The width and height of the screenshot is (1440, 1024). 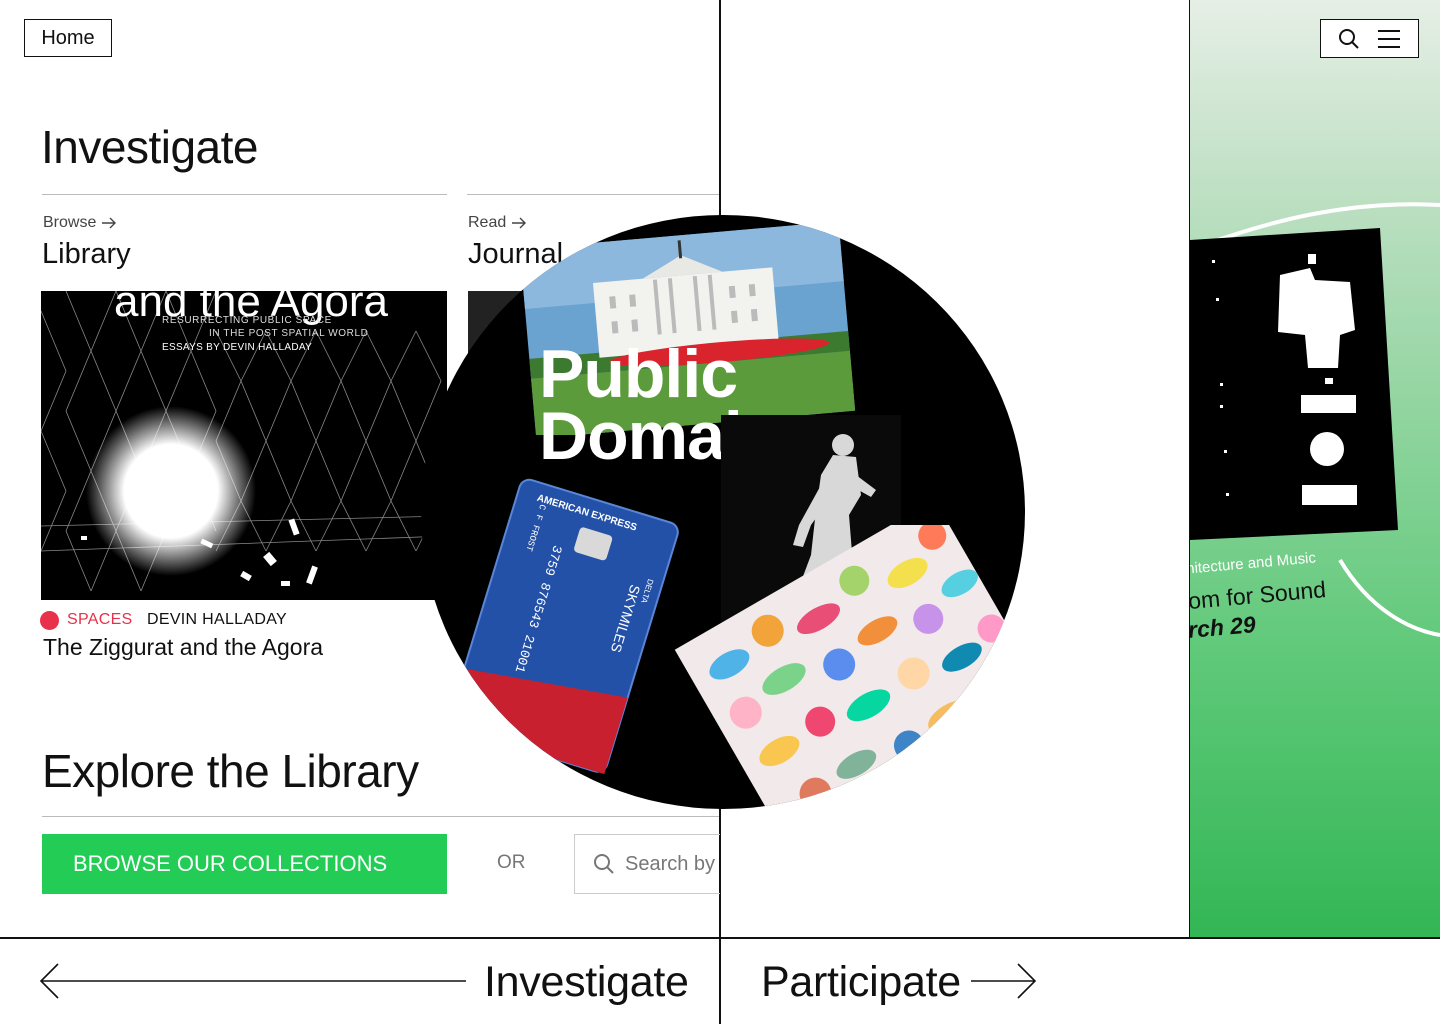 What do you see at coordinates (849, 667) in the screenshot?
I see `pills-image` at bounding box center [849, 667].